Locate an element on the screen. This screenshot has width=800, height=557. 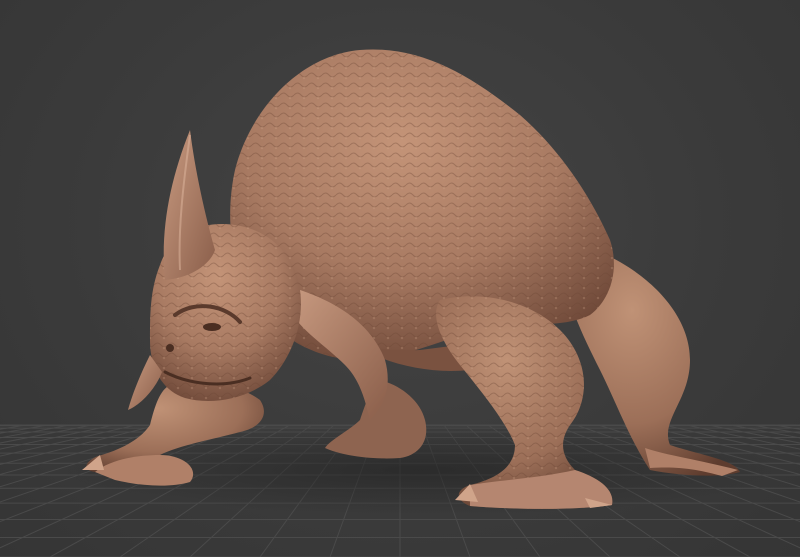
eye is located at coordinates (212, 327).